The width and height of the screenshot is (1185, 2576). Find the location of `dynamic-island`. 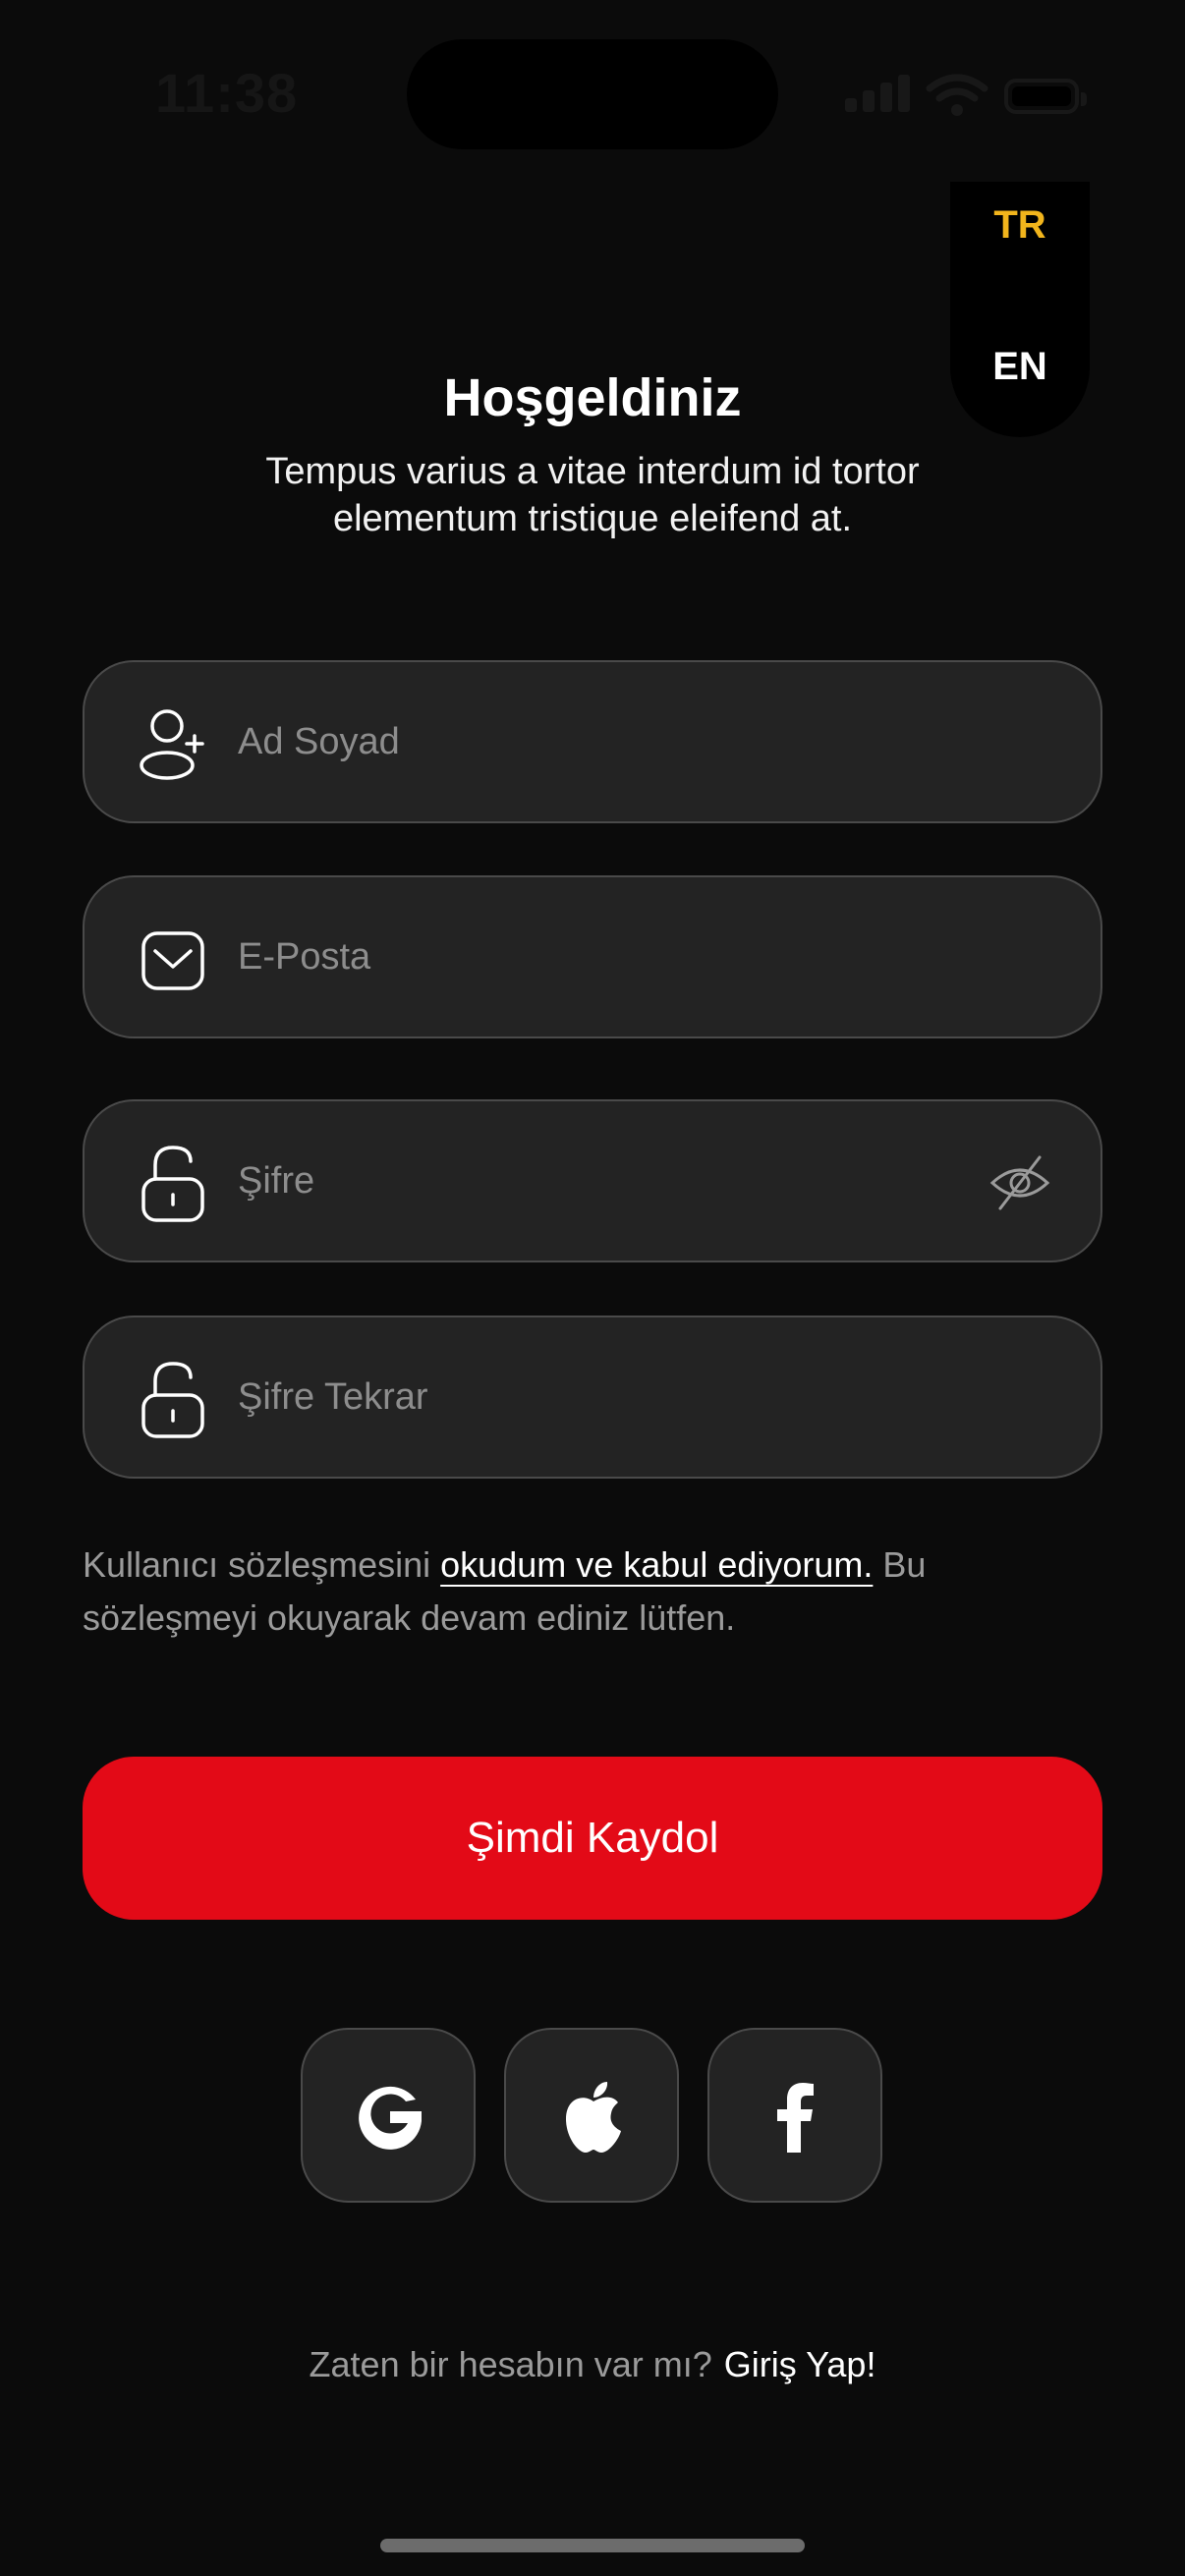

dynamic-island is located at coordinates (592, 94).